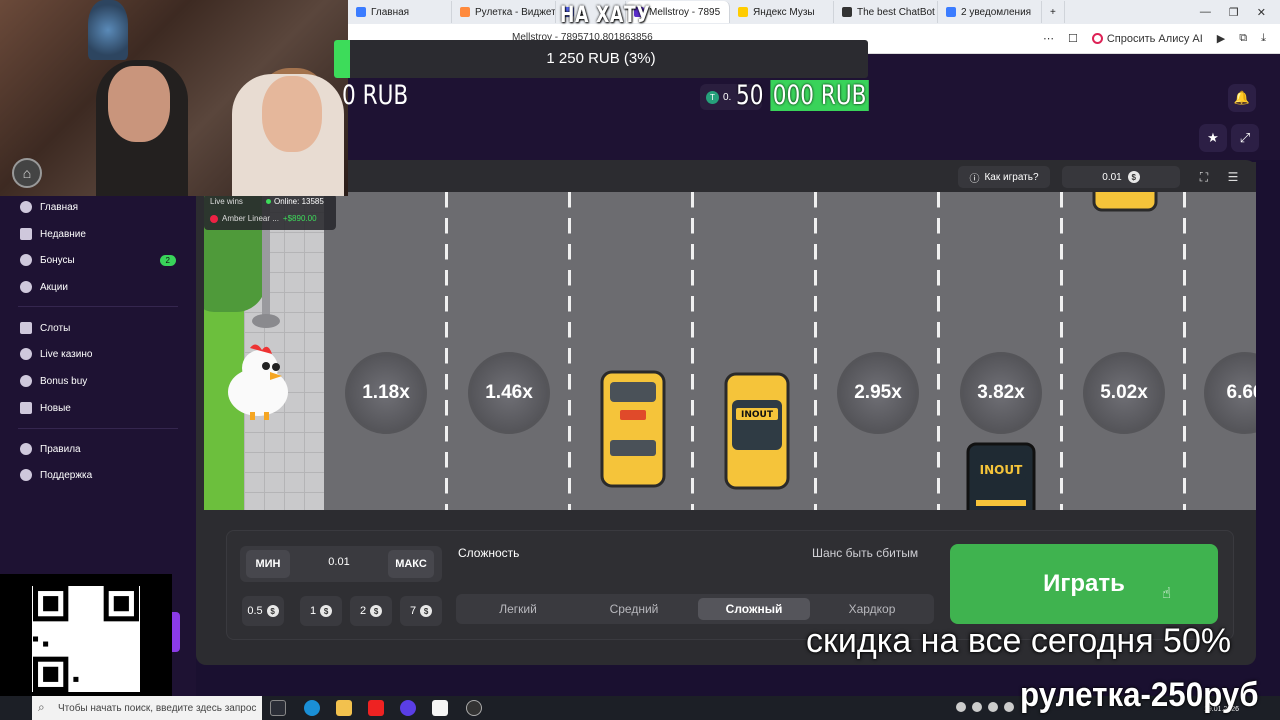 The height and width of the screenshot is (720, 1280). Describe the element at coordinates (1147, 39) in the screenshot. I see `alice-button: Спросить Алису AI` at that location.